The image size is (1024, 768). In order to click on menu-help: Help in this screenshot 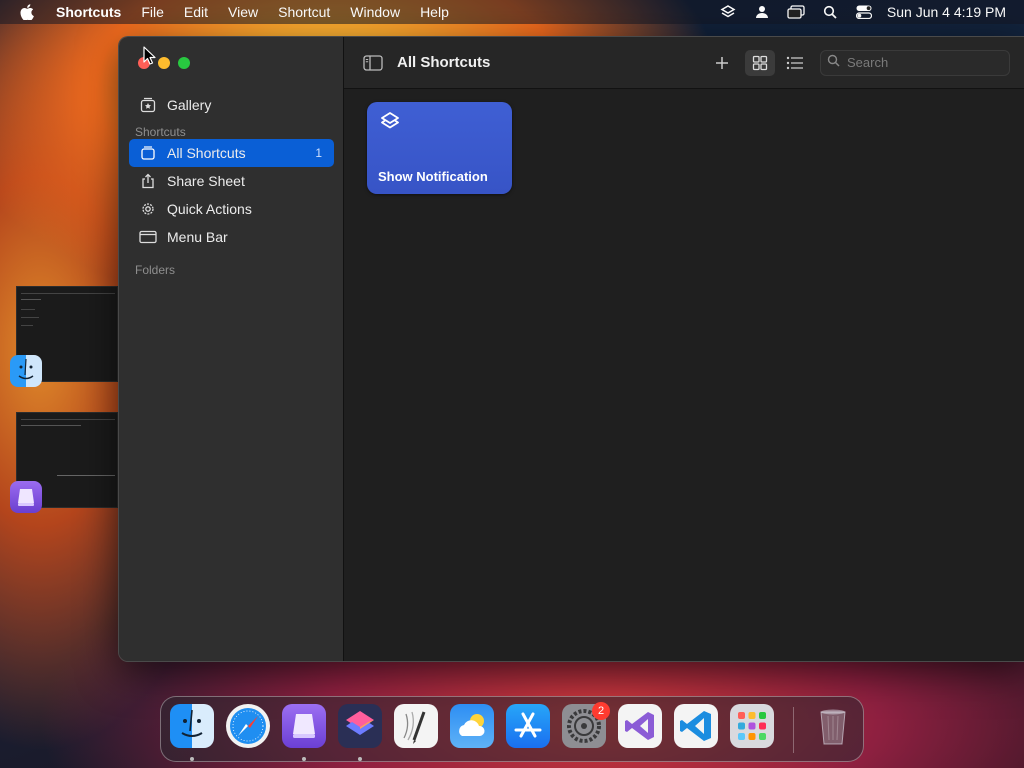, I will do `click(434, 12)`.